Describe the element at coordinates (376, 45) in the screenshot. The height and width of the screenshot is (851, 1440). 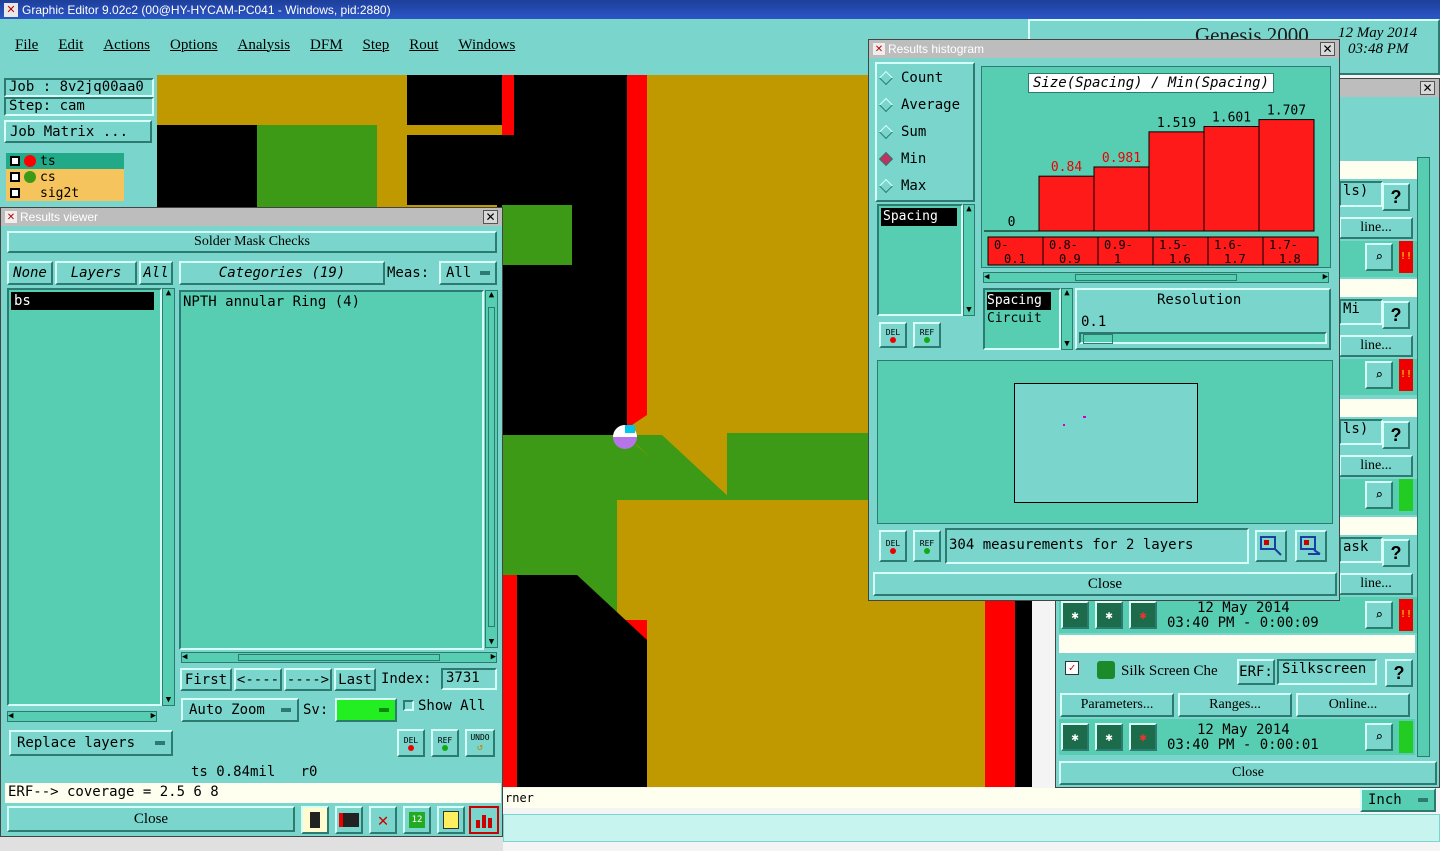
I see `menu-step: Step` at that location.